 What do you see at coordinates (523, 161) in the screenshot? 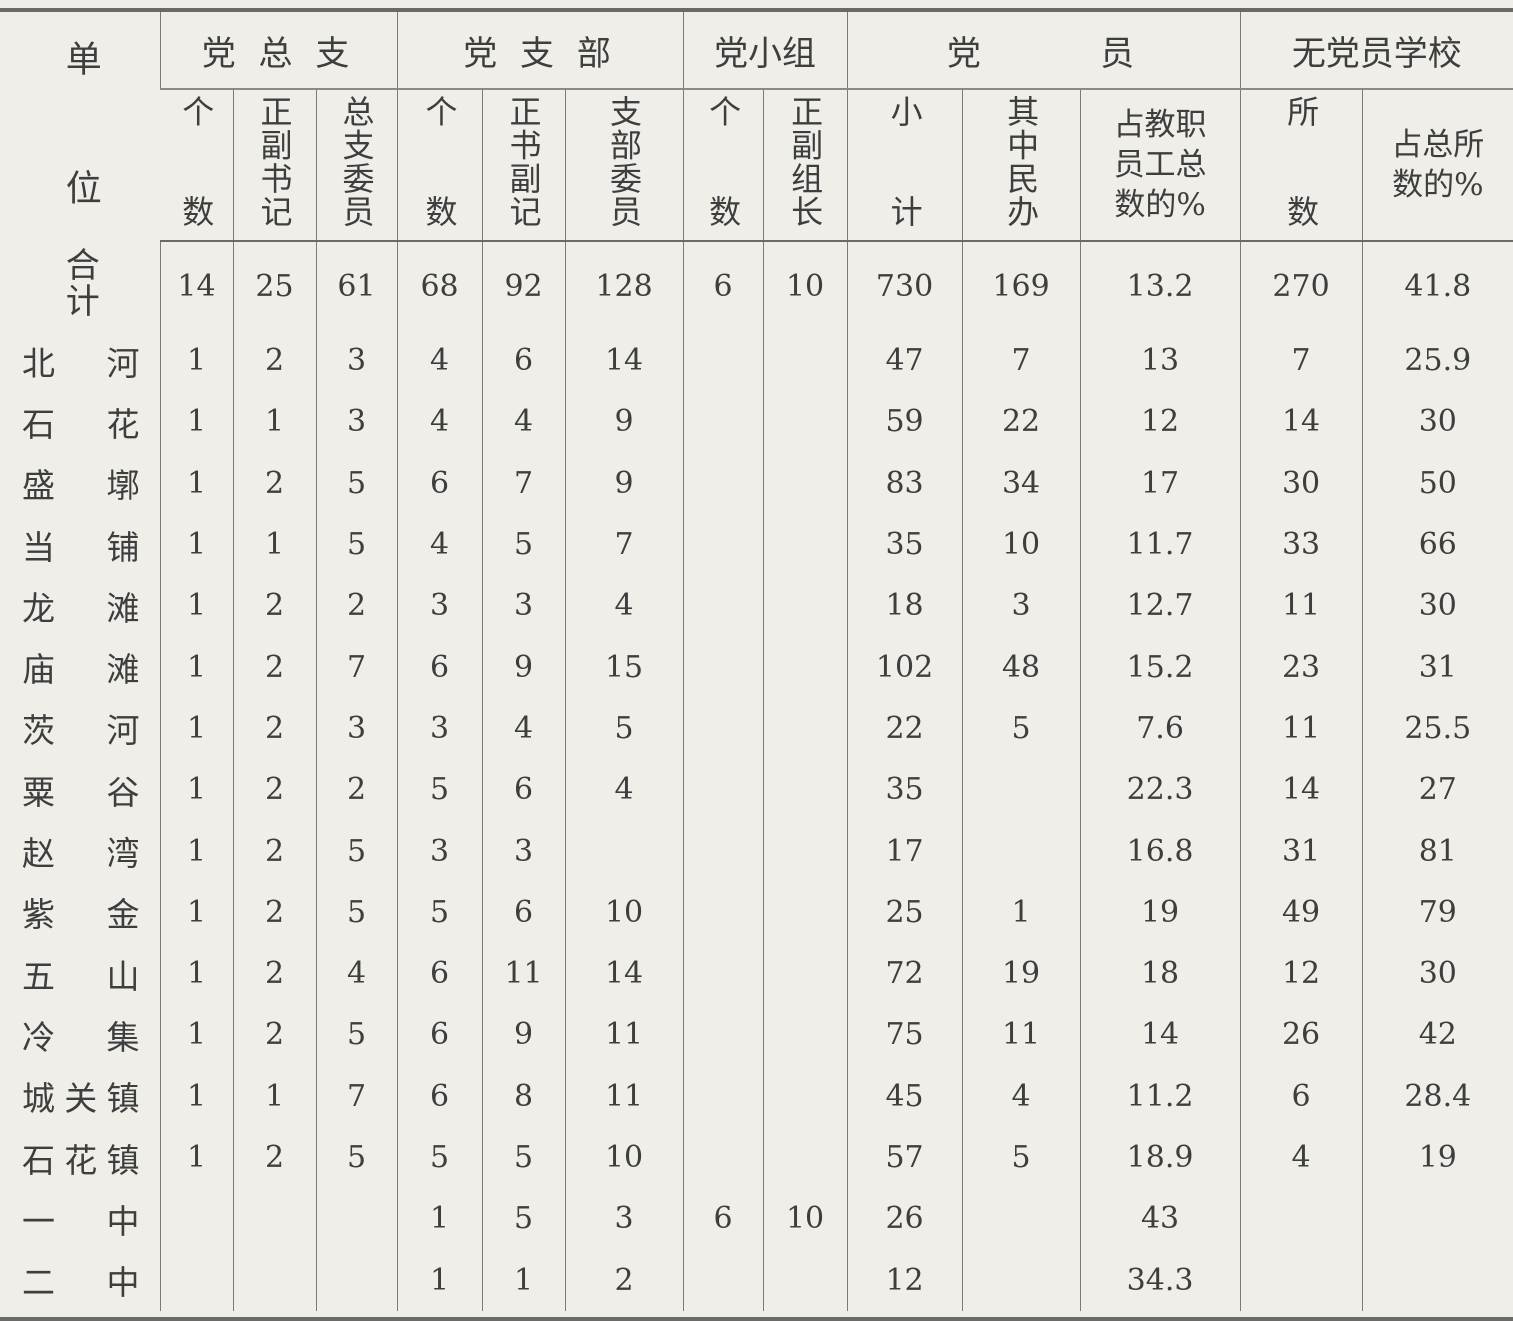
I see `subheader-label: 正书副记` at bounding box center [523, 161].